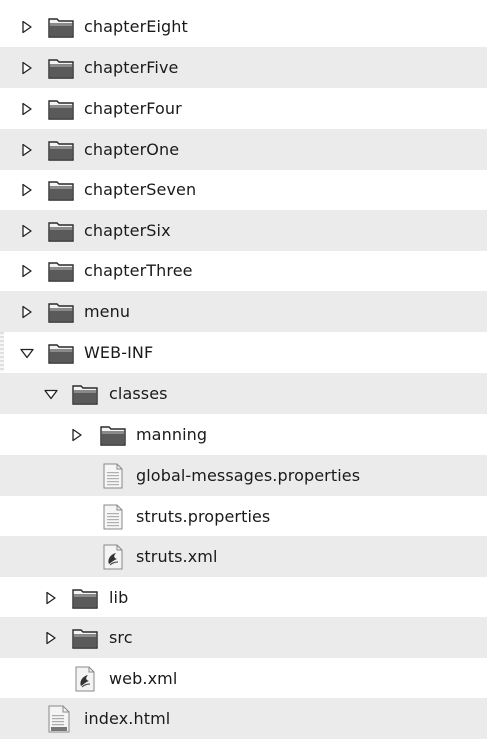  I want to click on tree-item-label: chapterOne, so click(132, 149).